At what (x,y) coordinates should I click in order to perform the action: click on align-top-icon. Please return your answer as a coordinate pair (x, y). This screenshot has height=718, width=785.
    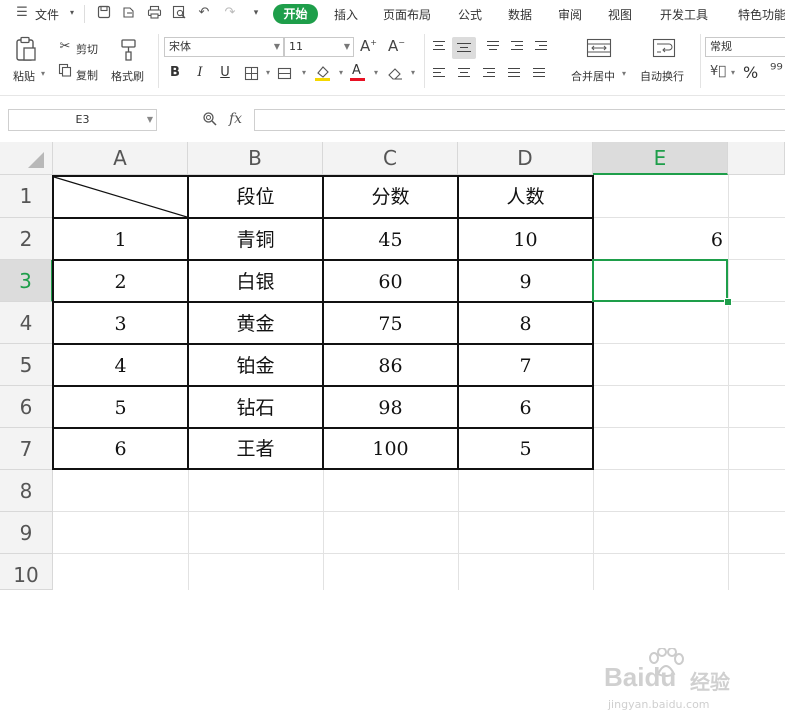
    Looking at the image, I should click on (439, 47).